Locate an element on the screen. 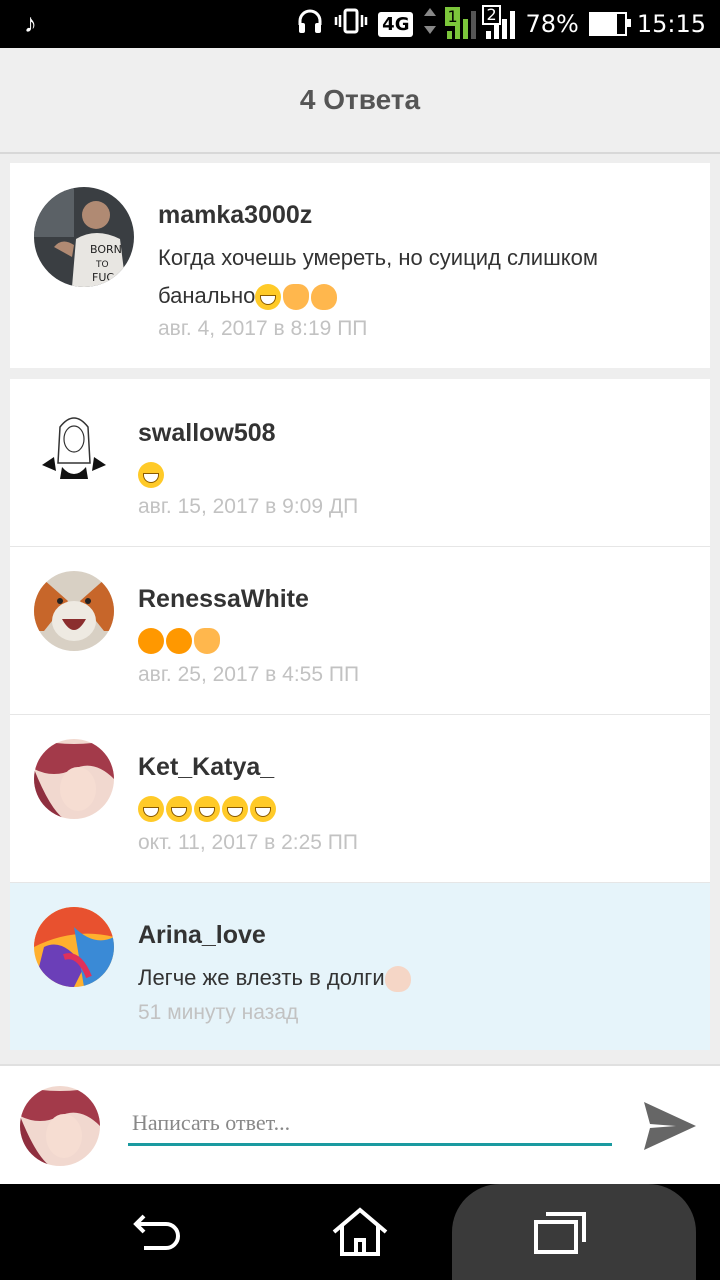 Image resolution: width=720 pixels, height=1280 pixels. avatar: BORN TO FUC is located at coordinates (84, 237).